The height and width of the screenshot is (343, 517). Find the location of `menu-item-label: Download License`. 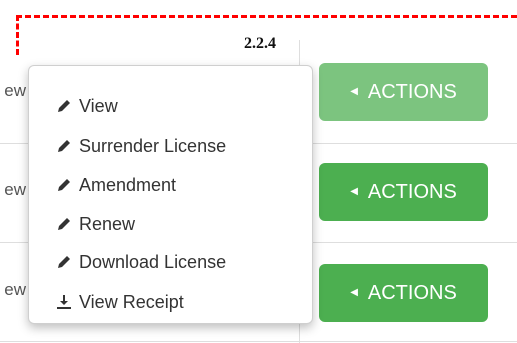

menu-item-label: Download License is located at coordinates (153, 261).